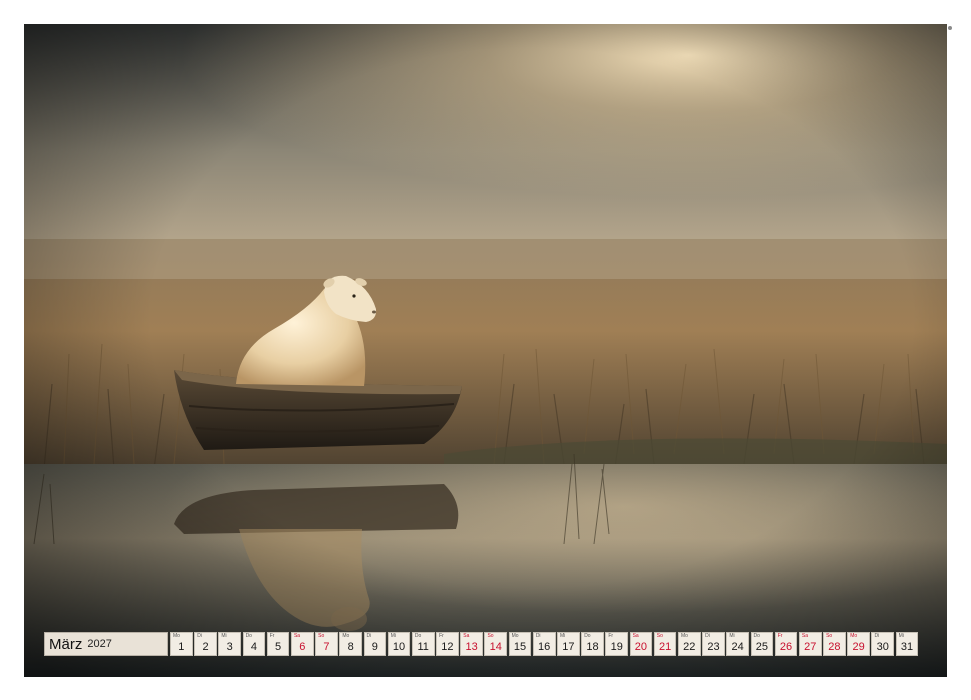 The height and width of the screenshot is (700, 971). I want to click on day-number: 14, so click(495, 647).